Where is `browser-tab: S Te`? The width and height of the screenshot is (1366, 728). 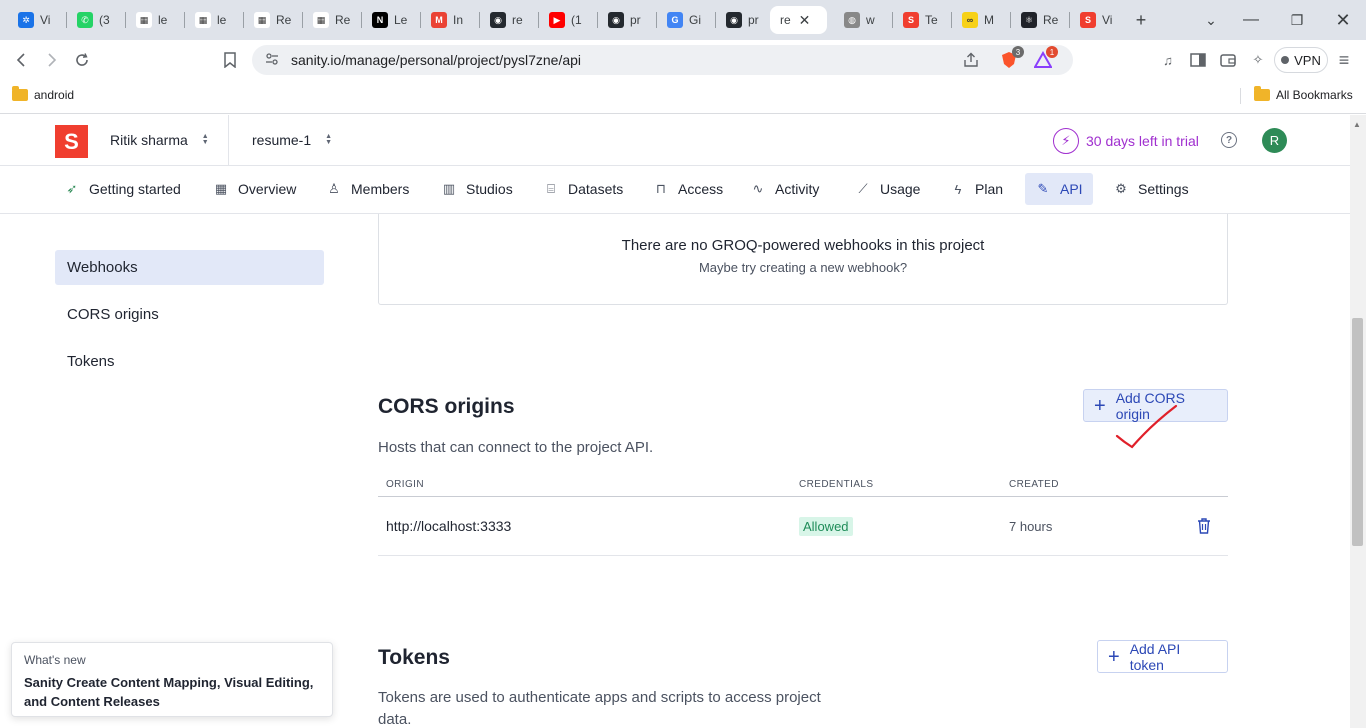
browser-tab: S Te is located at coordinates (921, 20).